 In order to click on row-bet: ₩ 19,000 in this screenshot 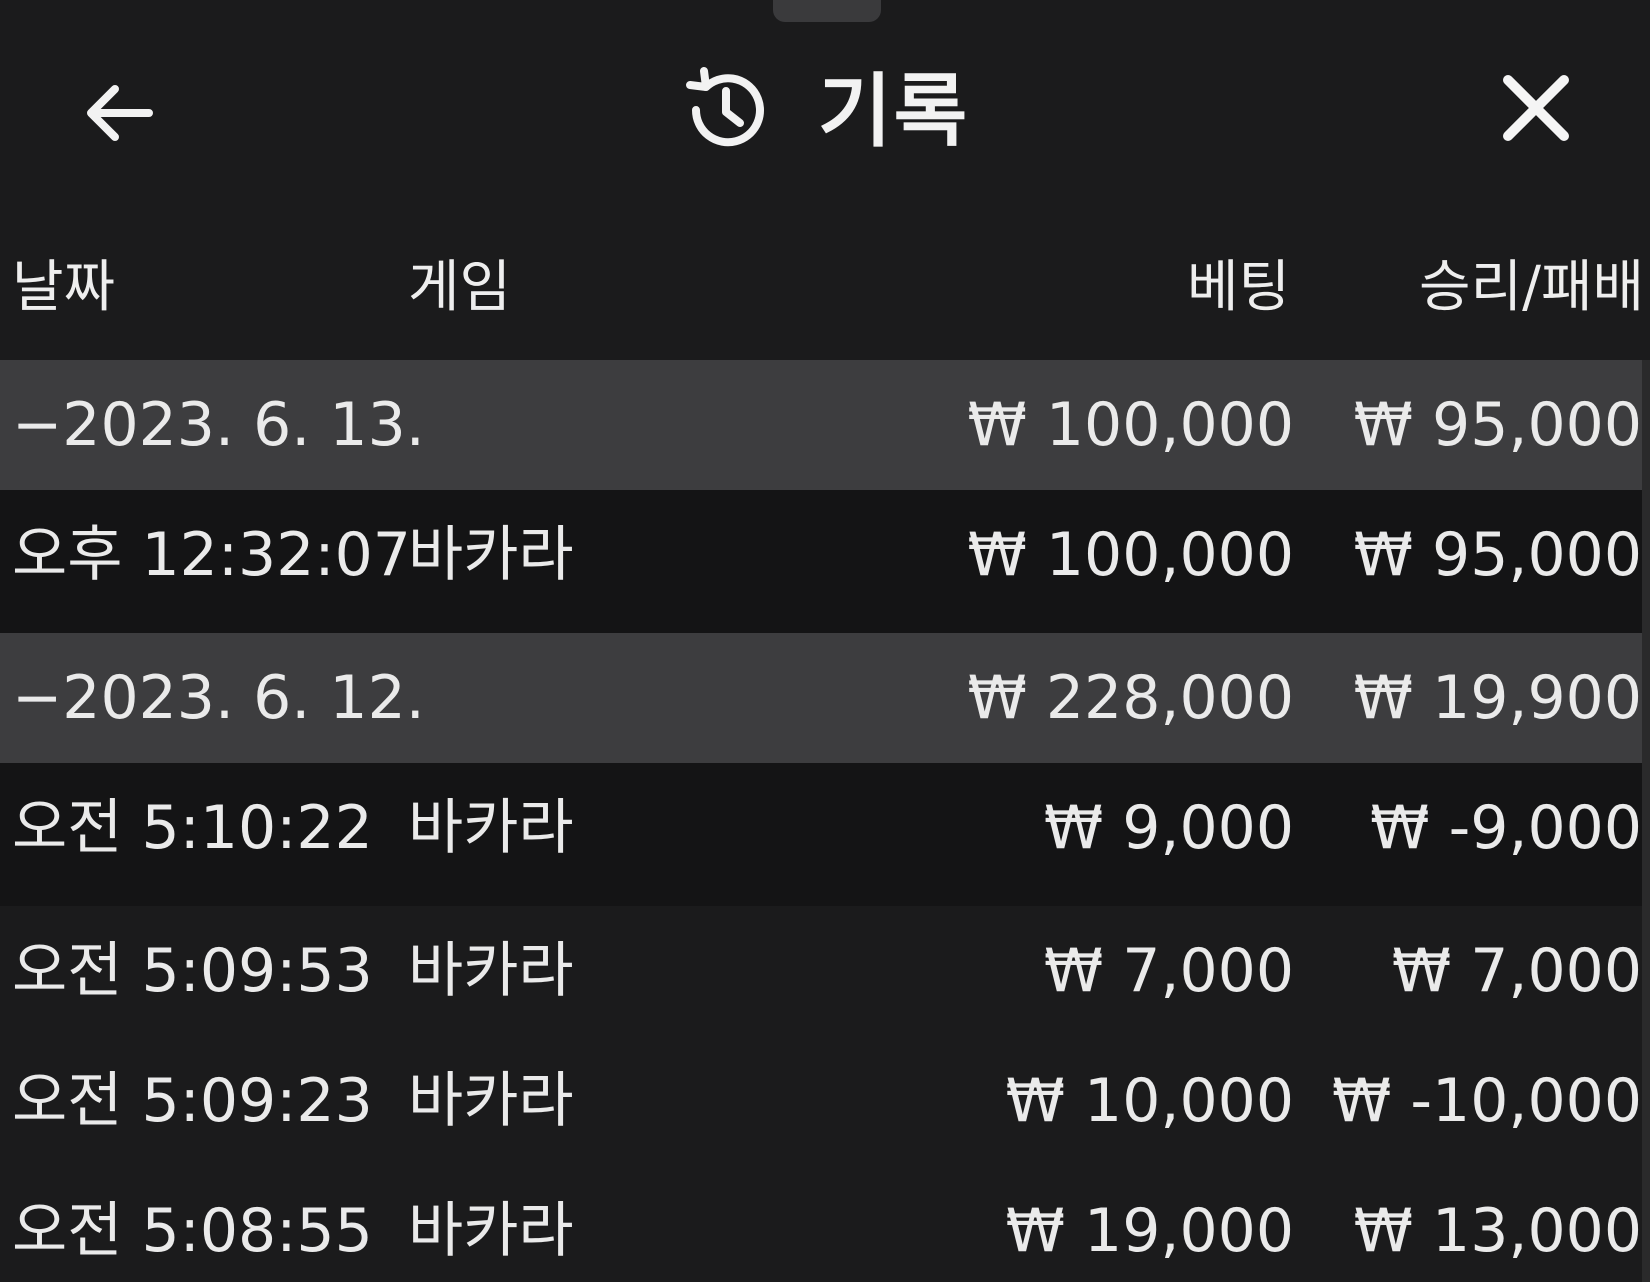, I will do `click(1149, 1231)`.